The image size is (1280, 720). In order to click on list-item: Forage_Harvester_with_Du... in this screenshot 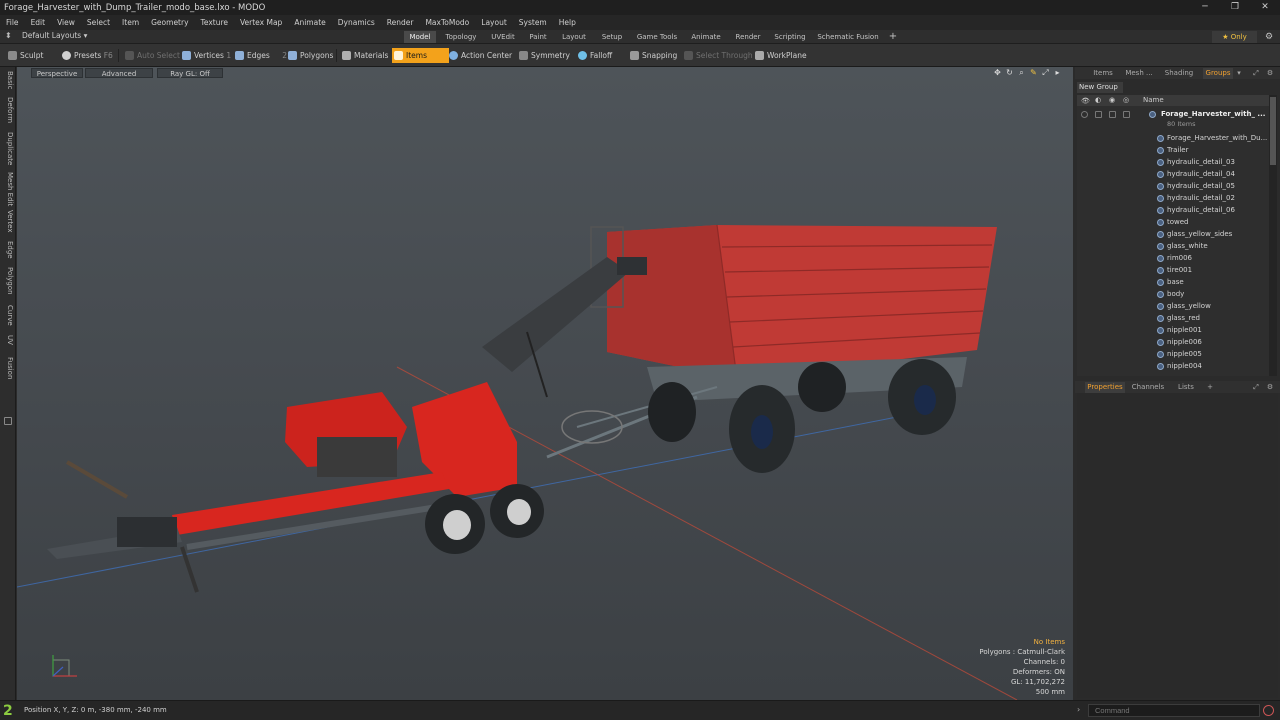, I will do `click(1173, 138)`.